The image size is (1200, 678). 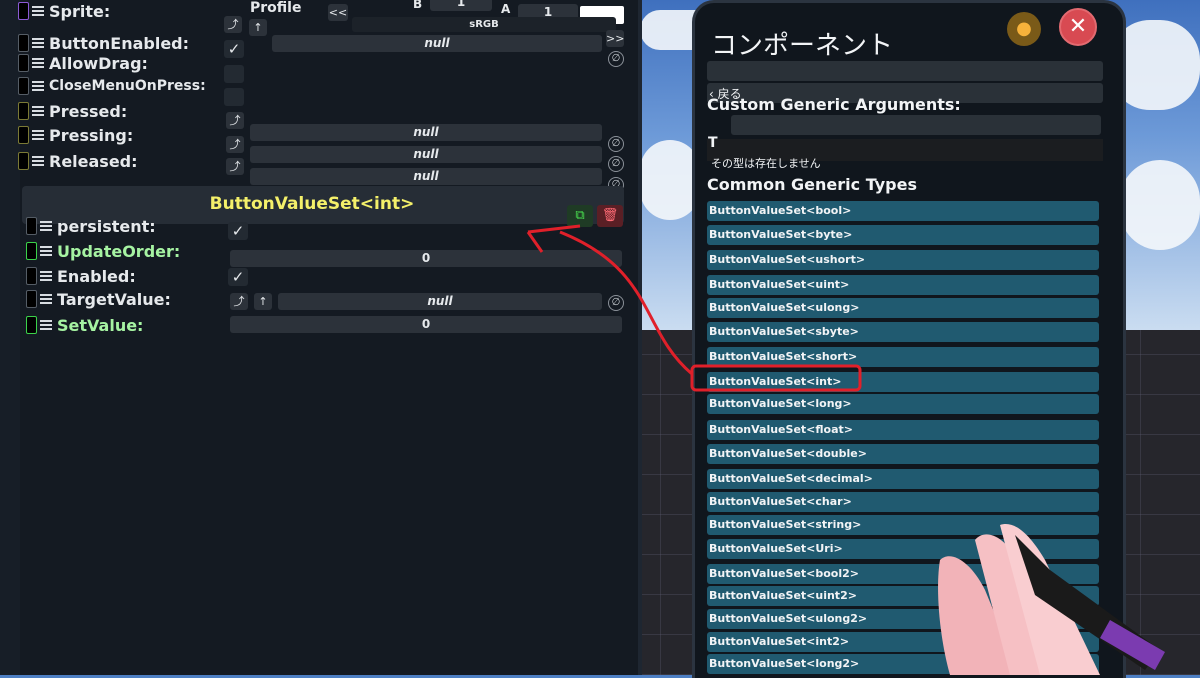 What do you see at coordinates (64, 11) in the screenshot?
I see `sprite-row: Sprite:` at bounding box center [64, 11].